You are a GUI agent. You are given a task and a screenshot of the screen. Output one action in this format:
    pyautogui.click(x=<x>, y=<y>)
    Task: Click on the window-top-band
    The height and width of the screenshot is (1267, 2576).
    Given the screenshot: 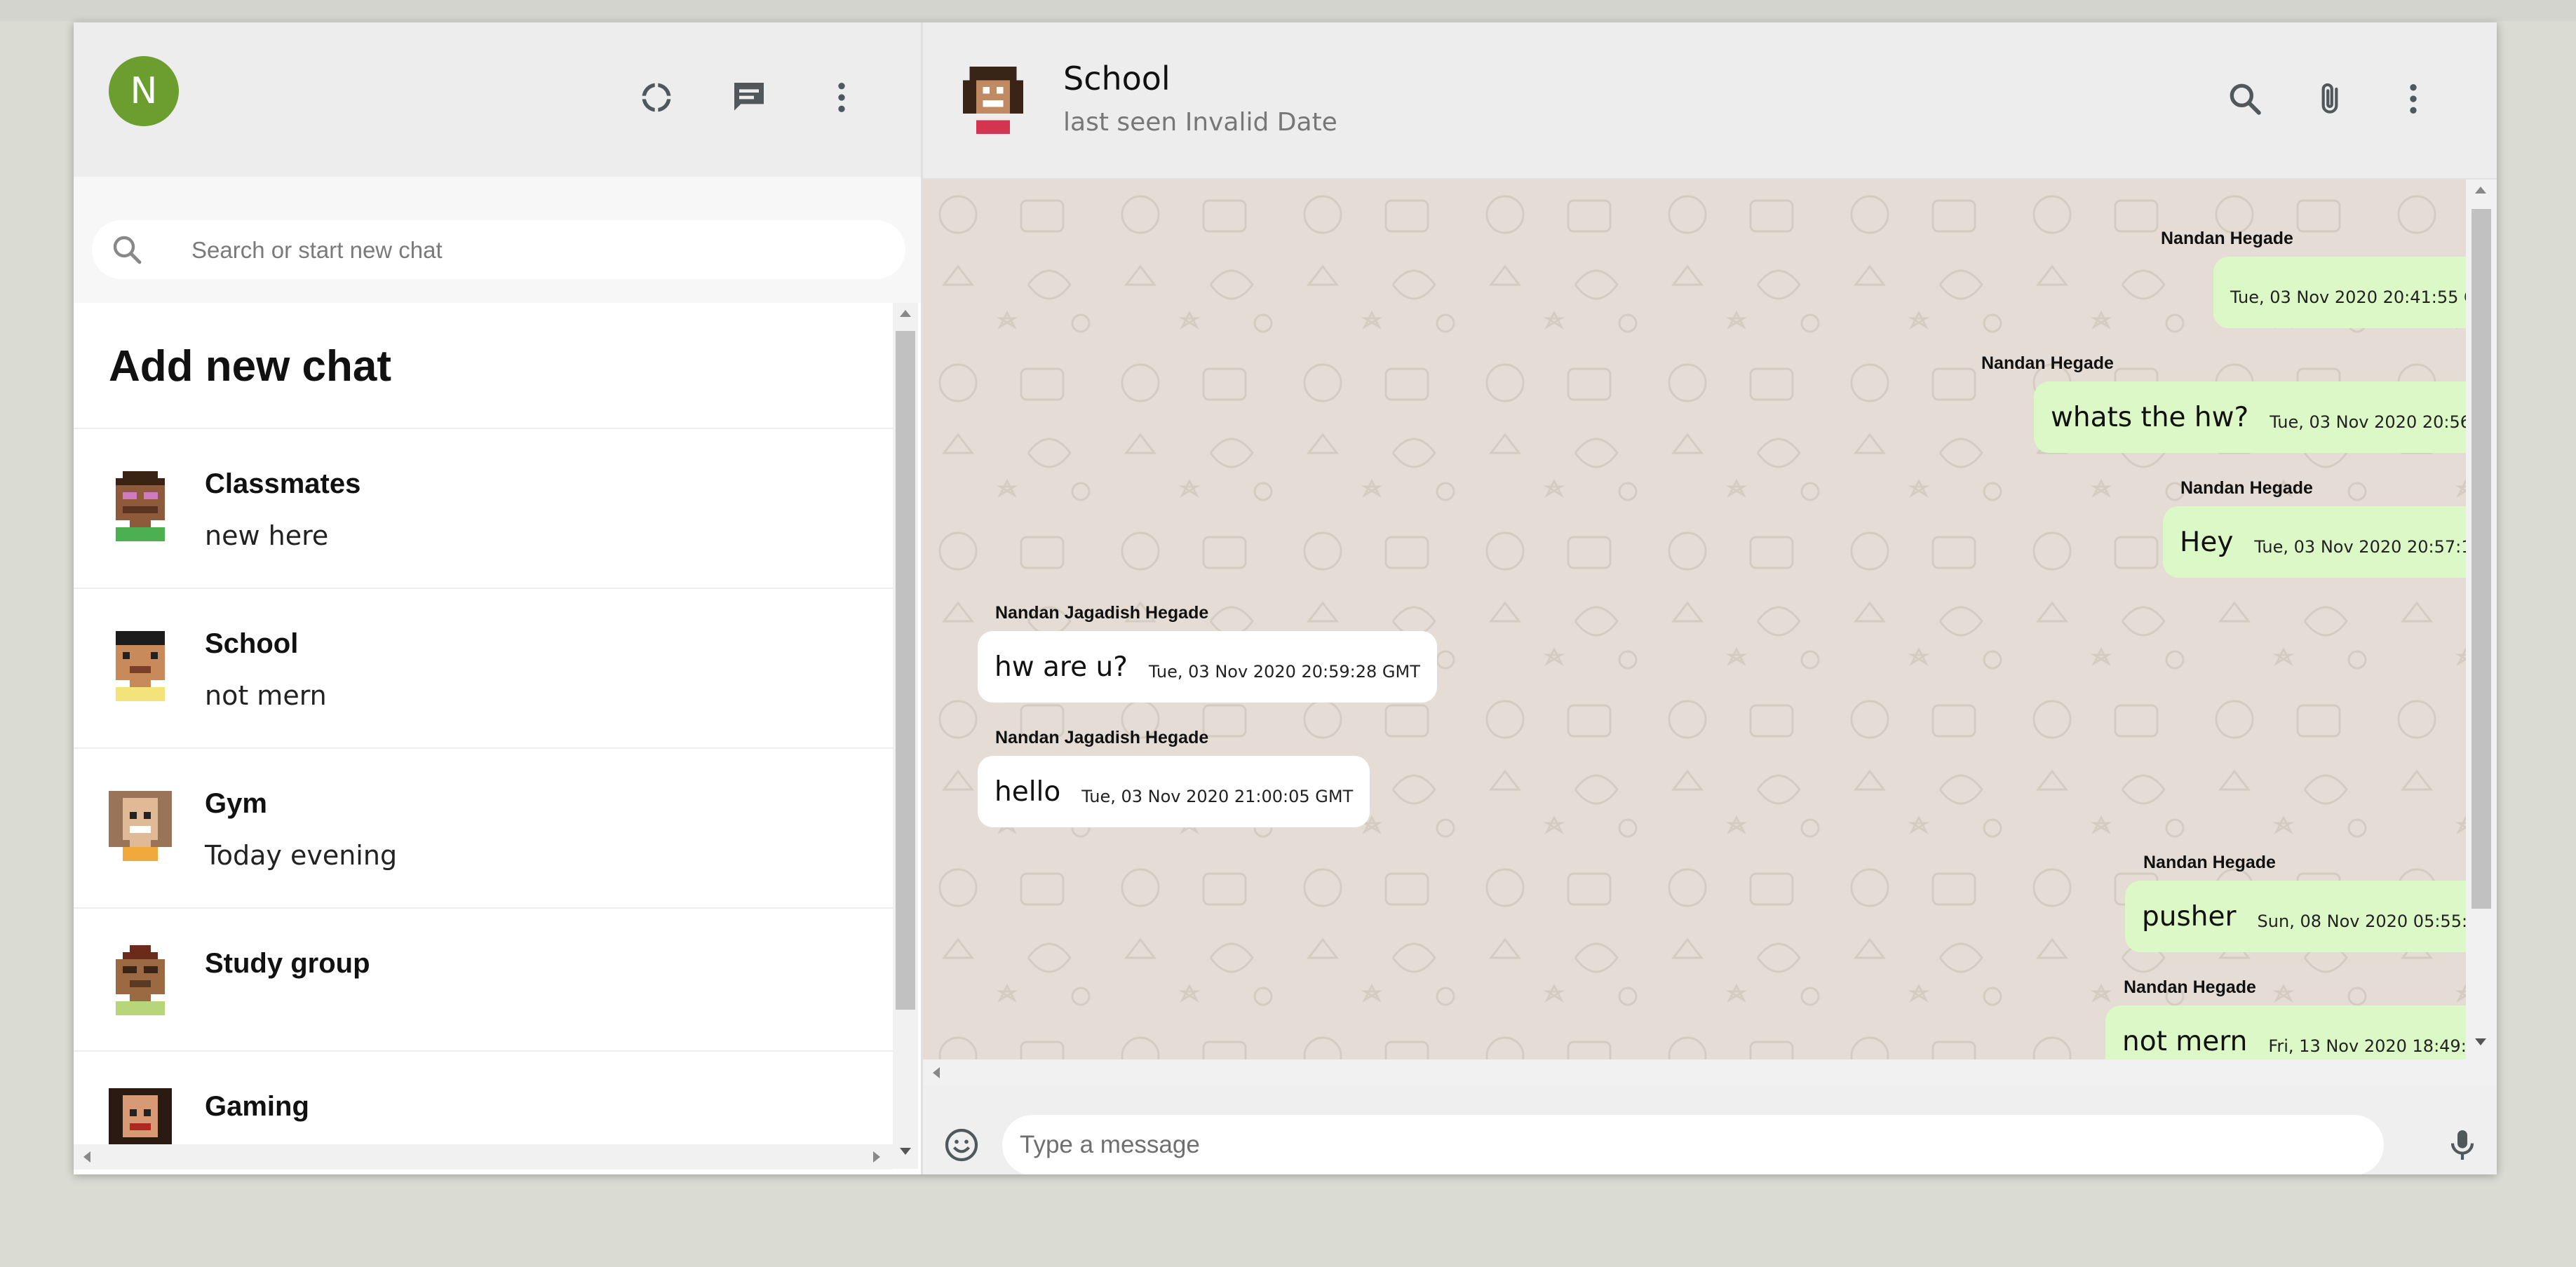 What is the action you would take?
    pyautogui.click(x=1288, y=10)
    